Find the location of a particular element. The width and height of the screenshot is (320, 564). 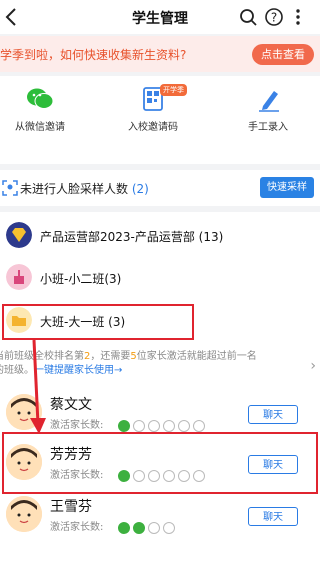

more-icon is located at coordinates (298, 17).